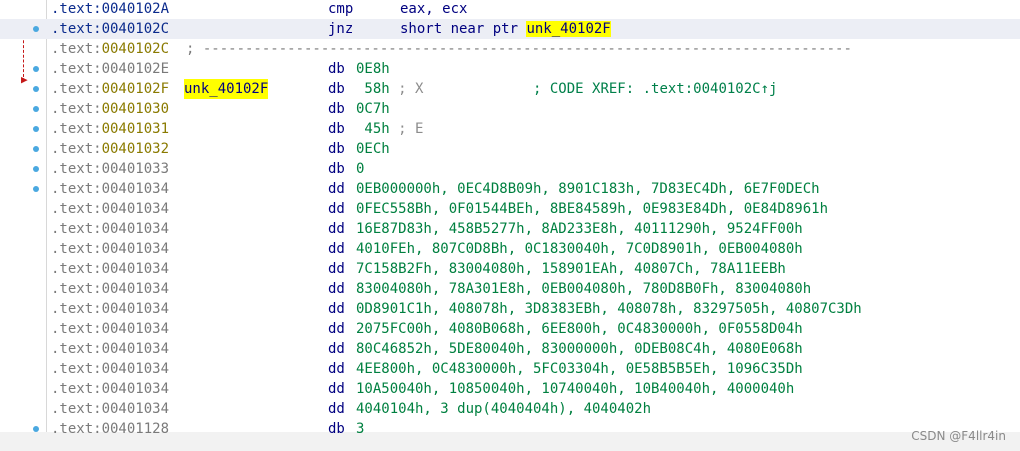  What do you see at coordinates (373, 69) in the screenshot?
I see `operands: 0E8h` at bounding box center [373, 69].